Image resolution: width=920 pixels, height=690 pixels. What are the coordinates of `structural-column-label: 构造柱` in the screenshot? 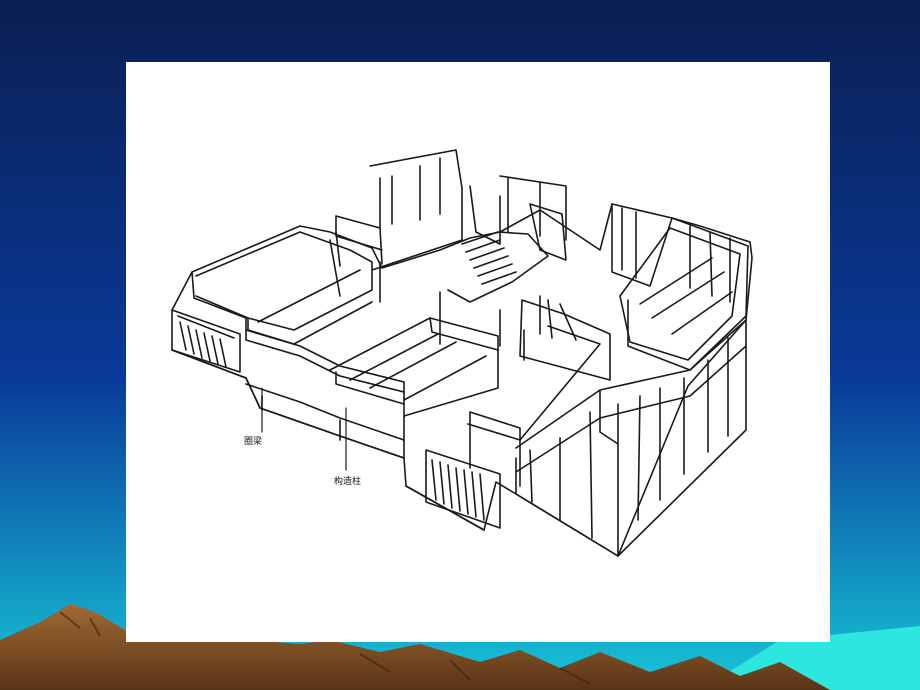 It's located at (347, 481).